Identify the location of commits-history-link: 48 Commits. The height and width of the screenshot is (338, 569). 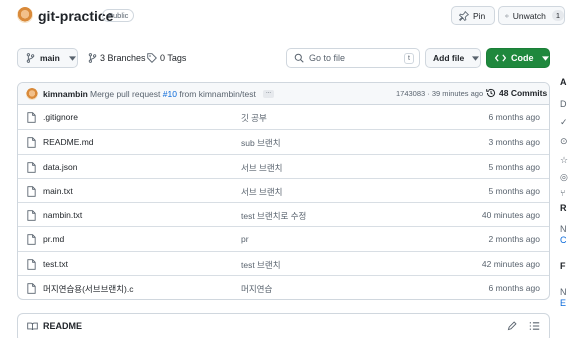
(516, 93).